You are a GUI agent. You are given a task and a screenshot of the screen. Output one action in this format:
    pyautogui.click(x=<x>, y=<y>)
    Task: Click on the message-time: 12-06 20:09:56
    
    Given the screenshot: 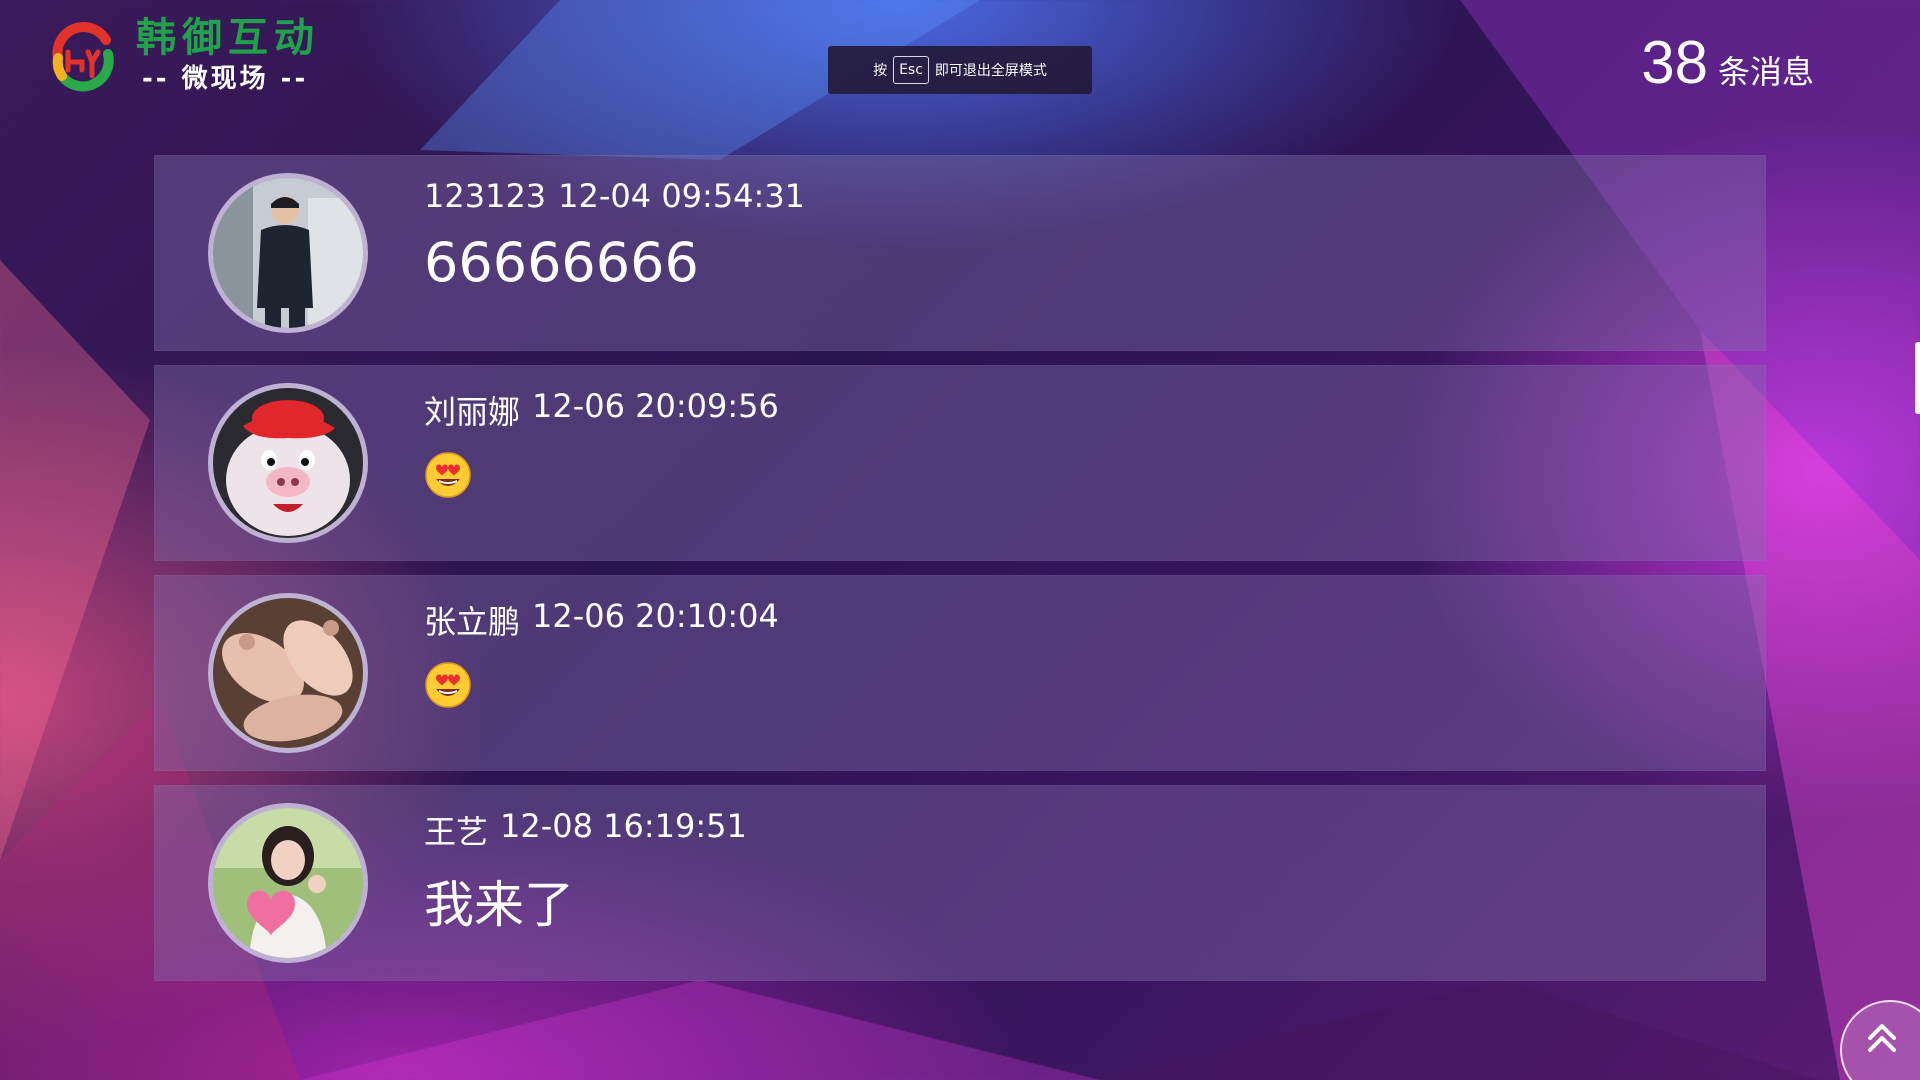 What is the action you would take?
    pyautogui.click(x=655, y=406)
    